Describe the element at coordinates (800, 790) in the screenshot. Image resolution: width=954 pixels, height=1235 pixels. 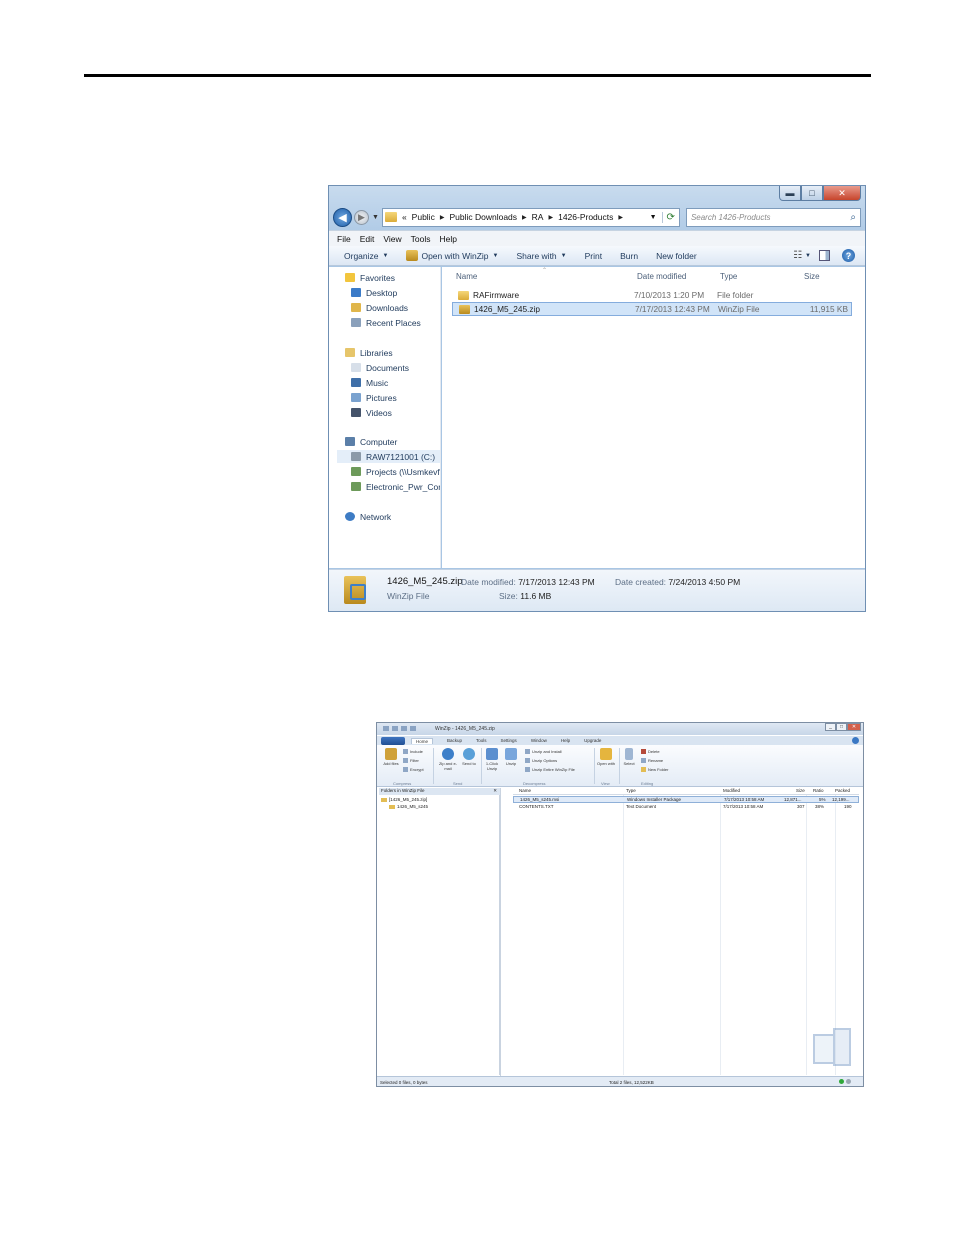
I see `wz-column-size: Size` at that location.